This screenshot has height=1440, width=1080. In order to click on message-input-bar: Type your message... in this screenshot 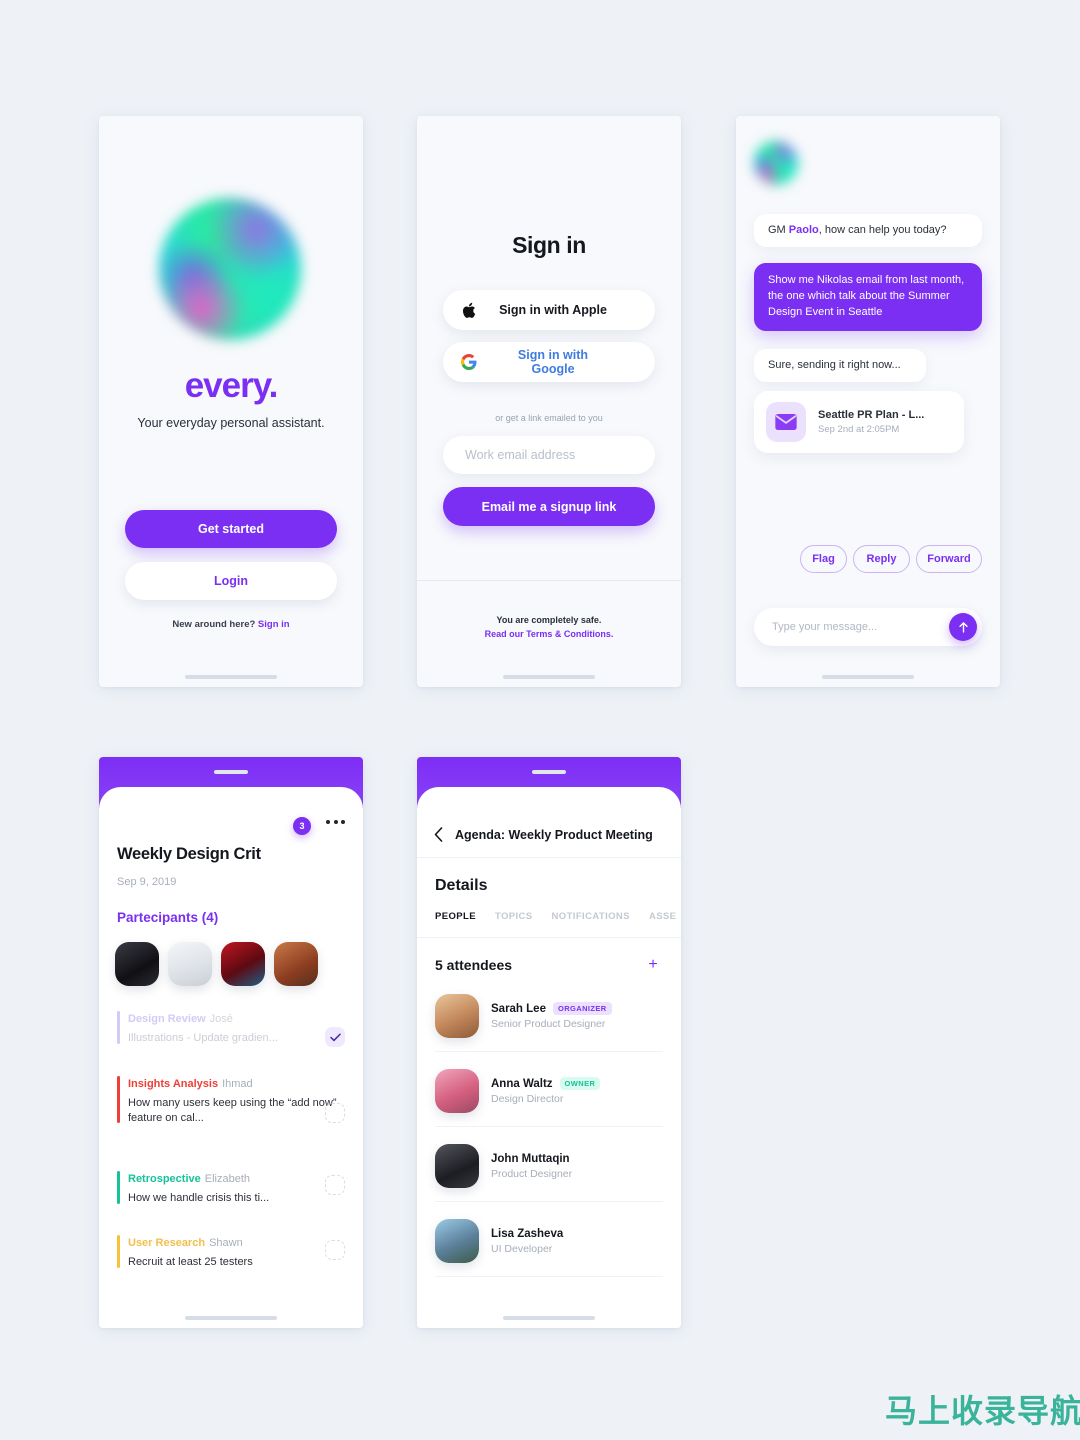, I will do `click(868, 627)`.